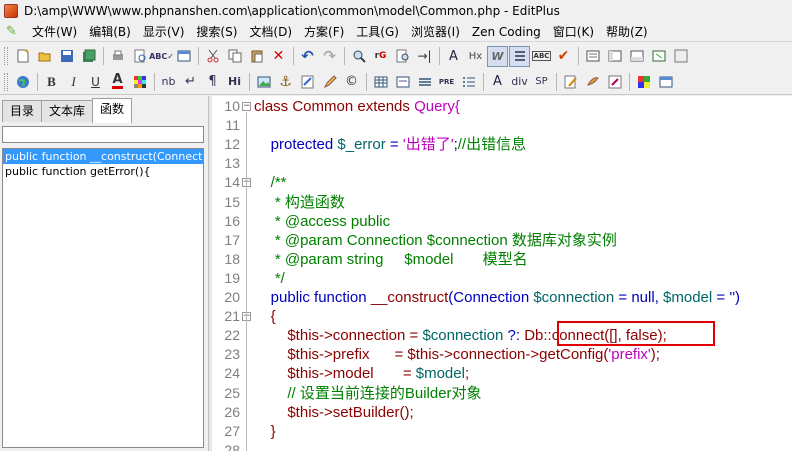 The width and height of the screenshot is (792, 451). What do you see at coordinates (402, 56) in the screenshot?
I see `find-in-files-button` at bounding box center [402, 56].